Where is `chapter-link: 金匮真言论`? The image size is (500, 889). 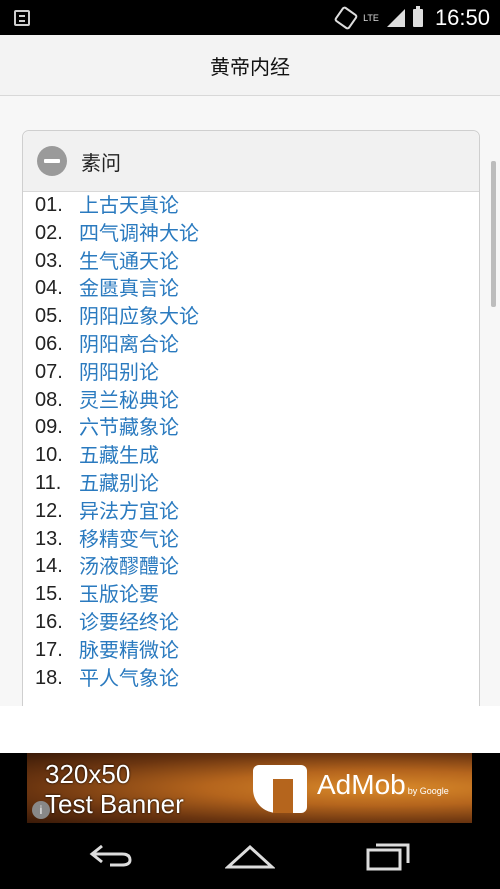 chapter-link: 金匮真言论 is located at coordinates (129, 289).